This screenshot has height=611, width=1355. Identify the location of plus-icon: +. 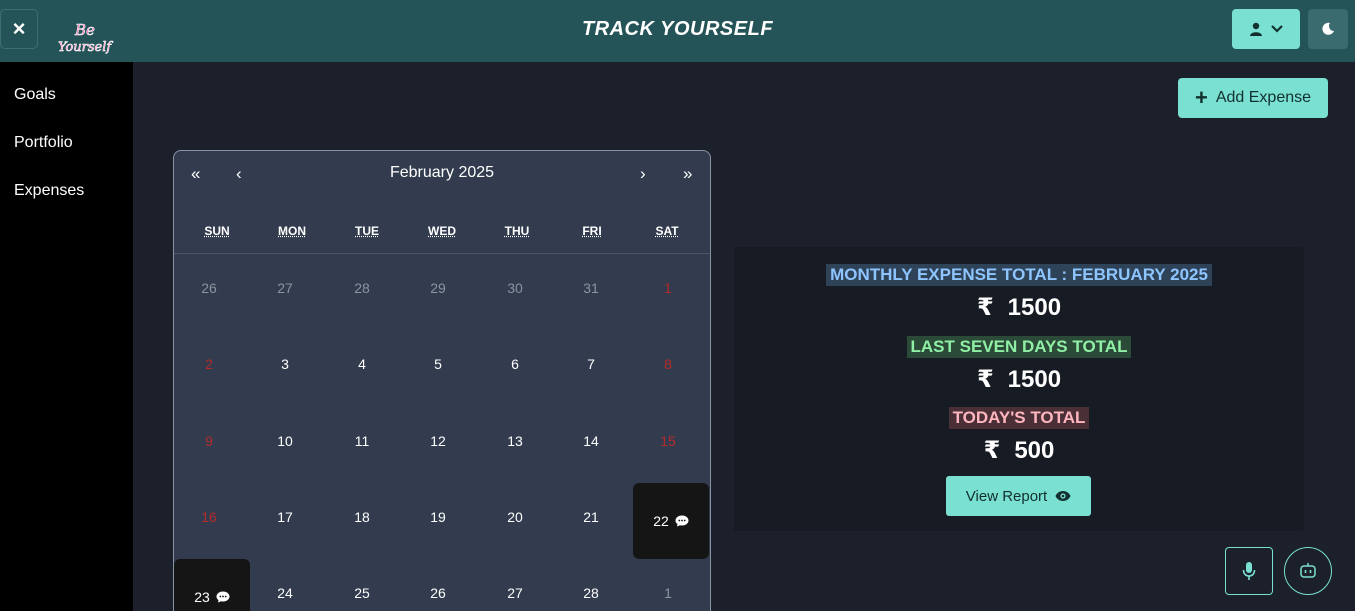
(1201, 97).